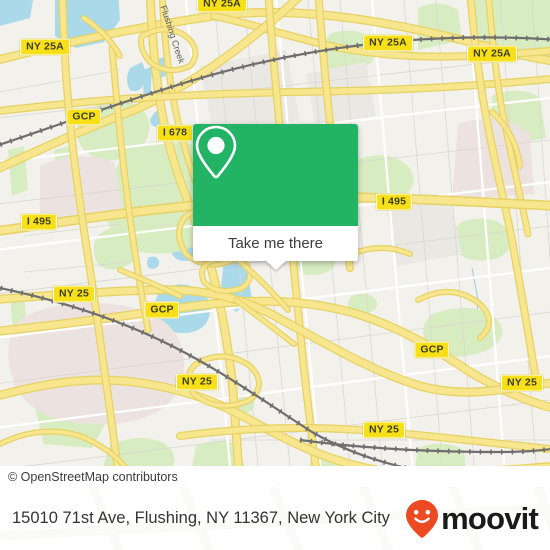 This screenshot has width=550, height=550. What do you see at coordinates (275, 476) in the screenshot?
I see `map-attribution: © OpenStreetMap contributors` at bounding box center [275, 476].